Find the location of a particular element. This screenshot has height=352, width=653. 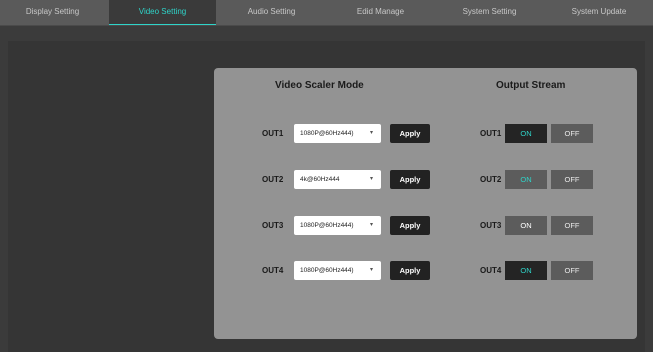

scaler-out4-label: OUT4 is located at coordinates (273, 270).